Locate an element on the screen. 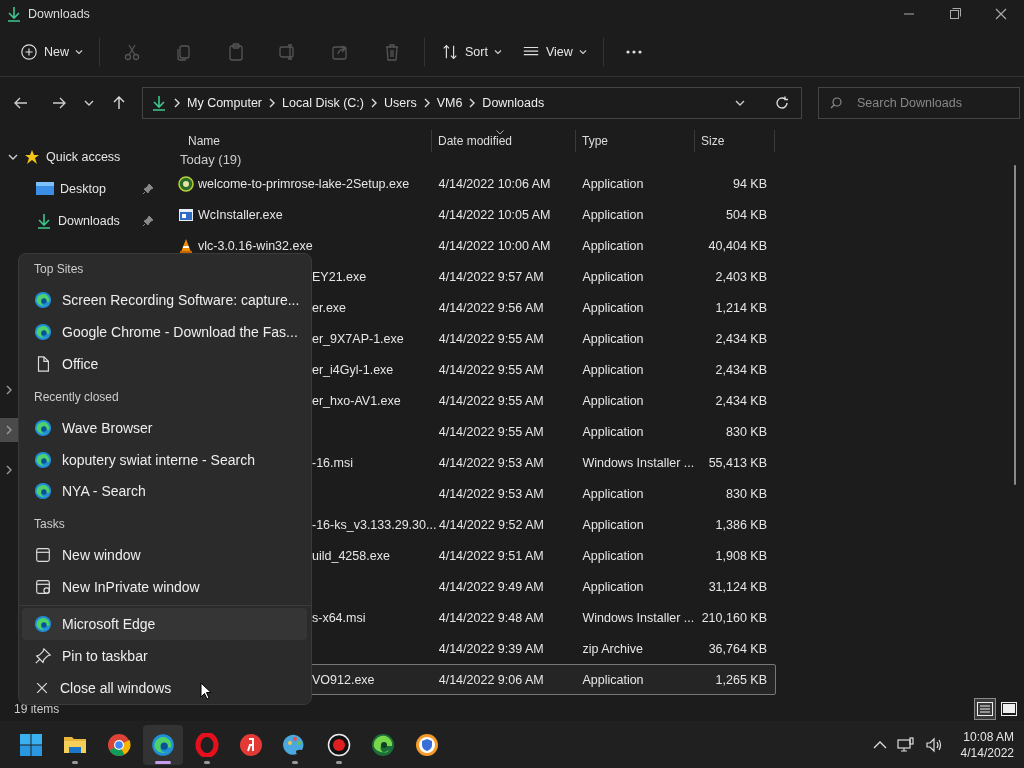 Image resolution: width=1024 pixels, height=768 pixels. date-cell: 4/14/2022 9:51 AM is located at coordinates (491, 555).